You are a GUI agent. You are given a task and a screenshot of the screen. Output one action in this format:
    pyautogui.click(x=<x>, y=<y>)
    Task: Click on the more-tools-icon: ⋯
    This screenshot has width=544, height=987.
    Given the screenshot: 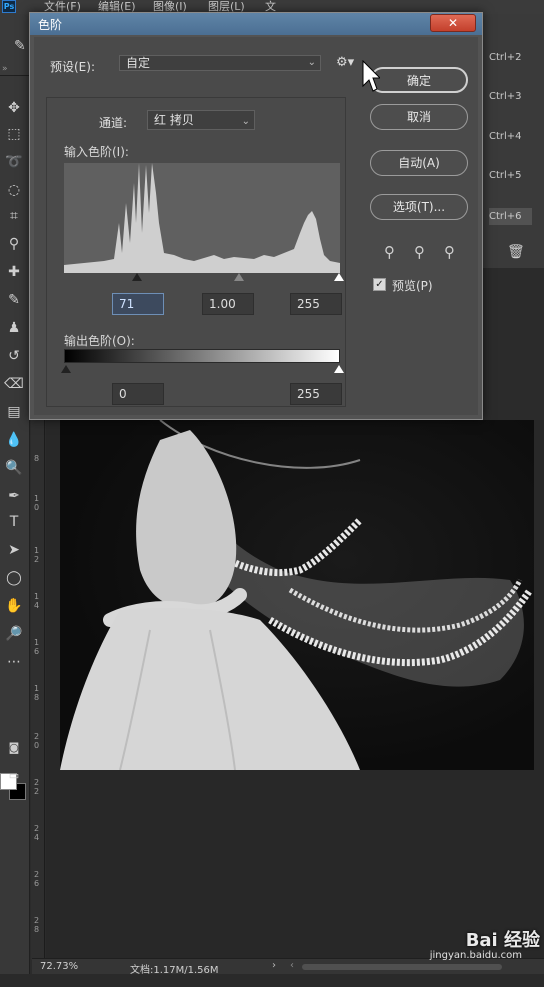 What is the action you would take?
    pyautogui.click(x=14, y=662)
    